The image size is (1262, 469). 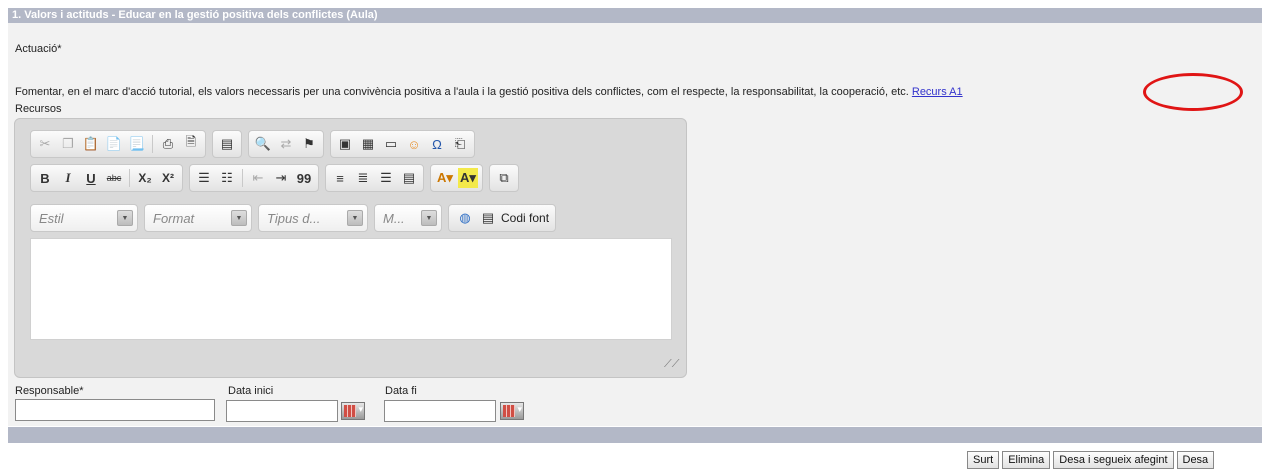 I want to click on bulleted-list-icon: ☷, so click(x=227, y=178).